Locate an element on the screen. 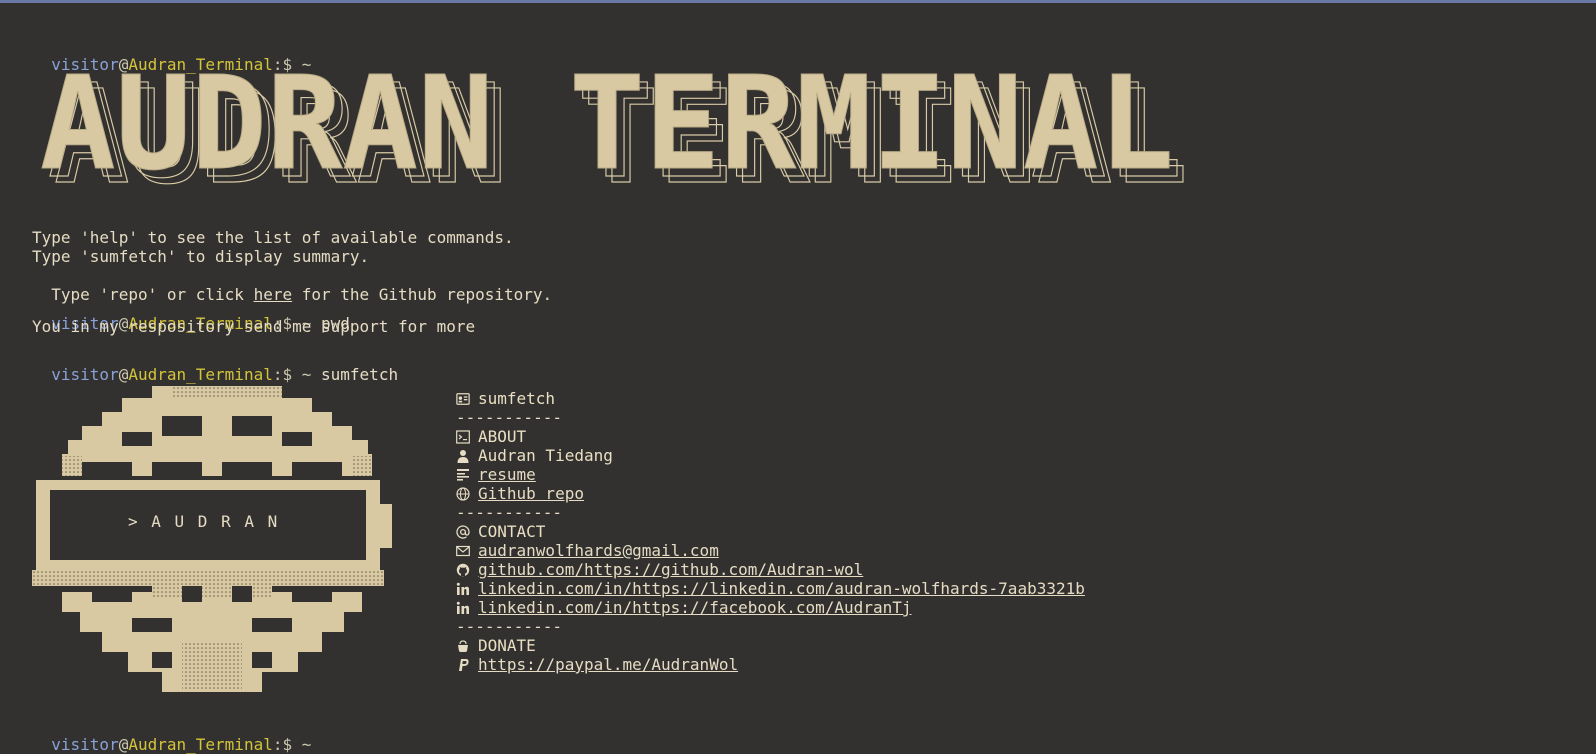 This screenshot has width=1596, height=754. terminal-icon is located at coordinates (463, 436).